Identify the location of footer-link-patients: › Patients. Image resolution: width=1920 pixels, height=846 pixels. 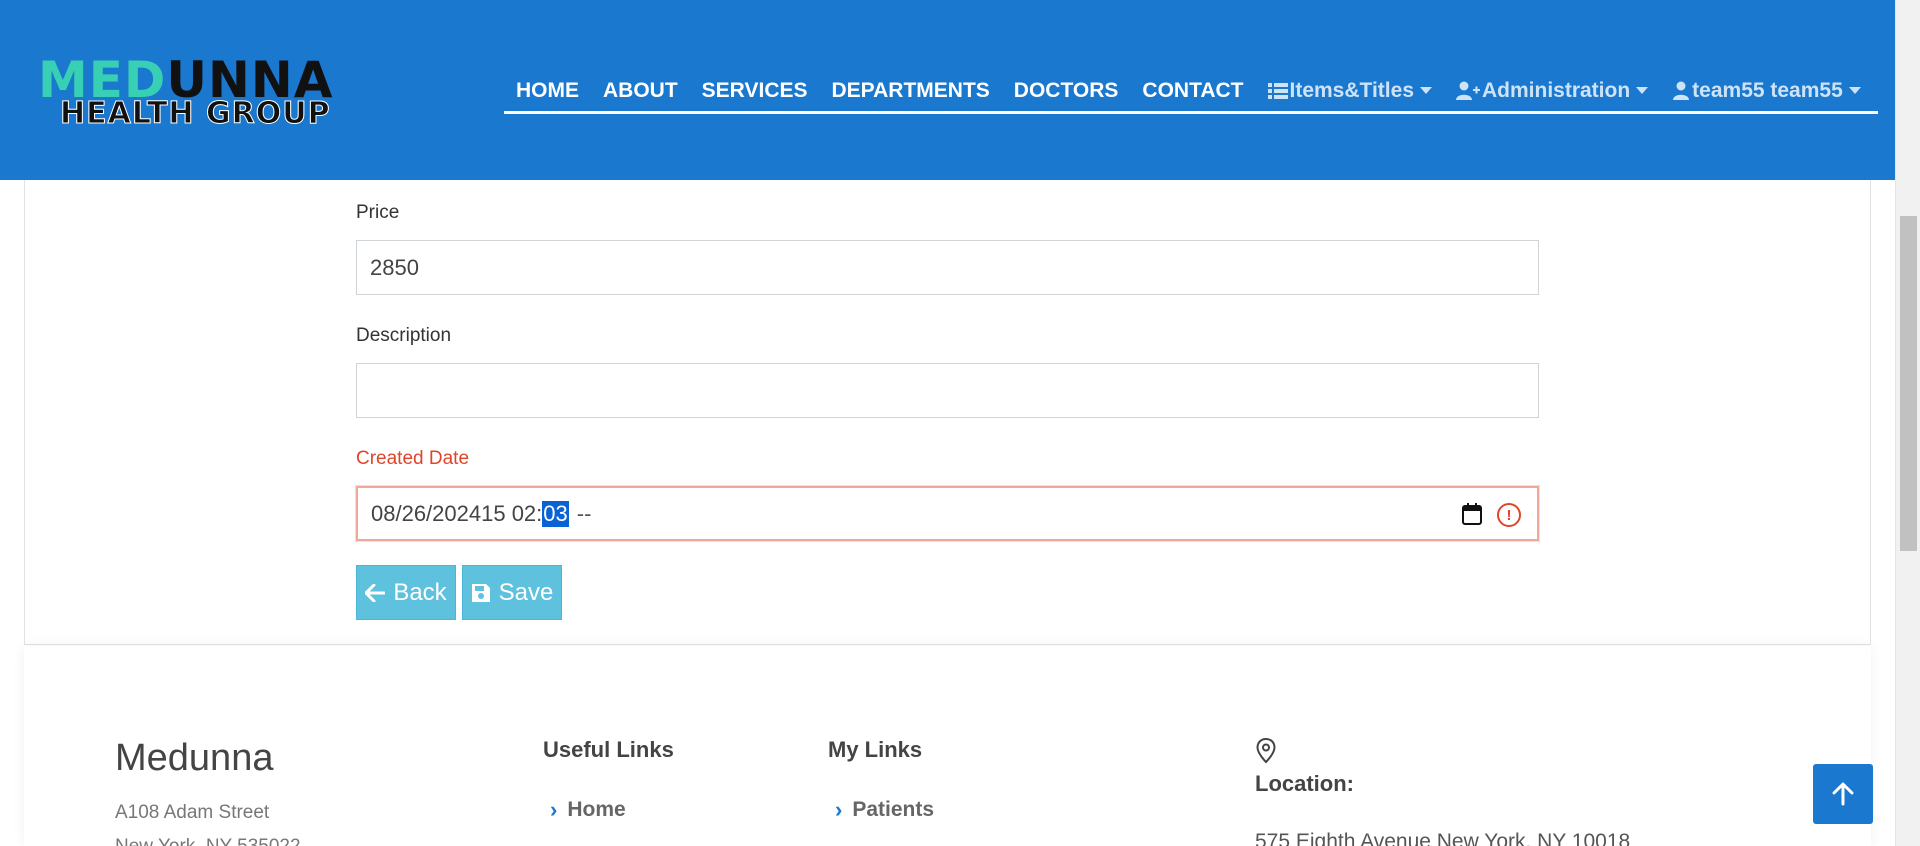
(884, 810).